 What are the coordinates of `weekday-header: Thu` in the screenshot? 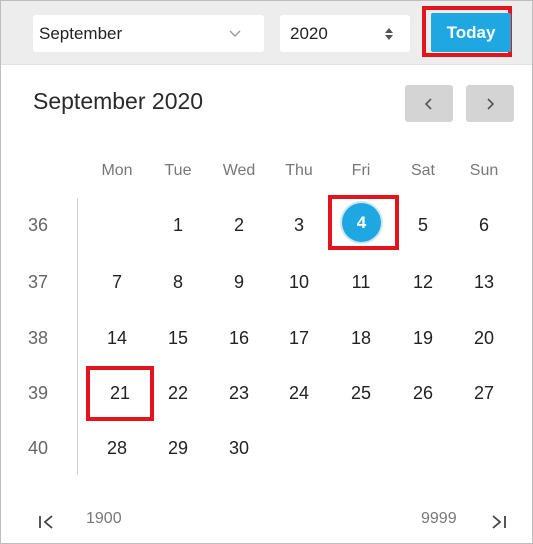 It's located at (299, 170).